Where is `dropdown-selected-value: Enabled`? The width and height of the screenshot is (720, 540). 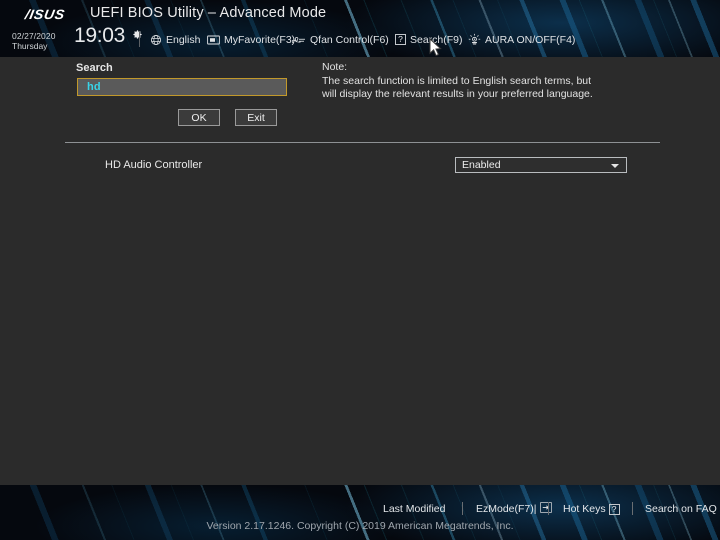 dropdown-selected-value: Enabled is located at coordinates (481, 165).